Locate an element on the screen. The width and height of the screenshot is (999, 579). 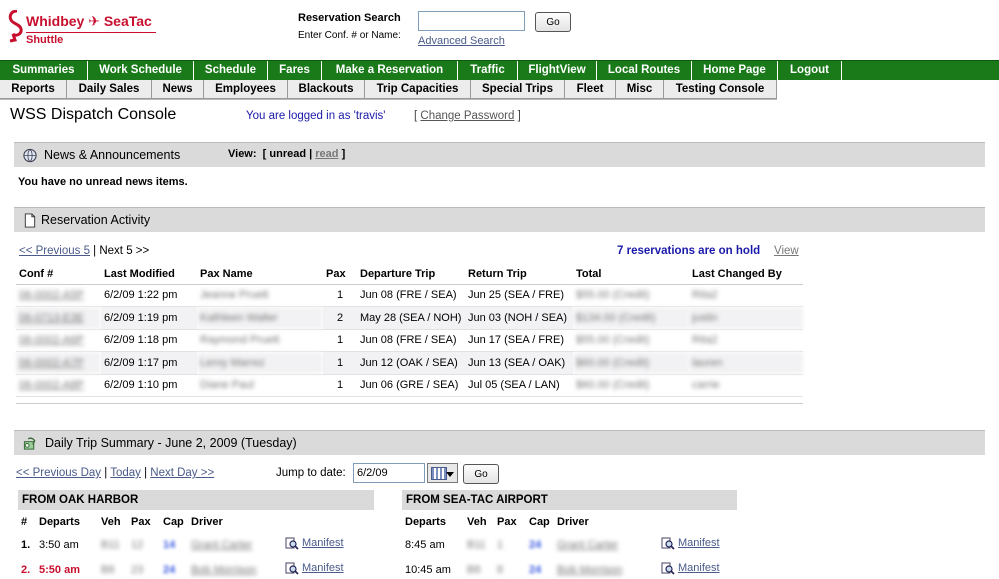
logo-mark-icon is located at coordinates (15, 26).